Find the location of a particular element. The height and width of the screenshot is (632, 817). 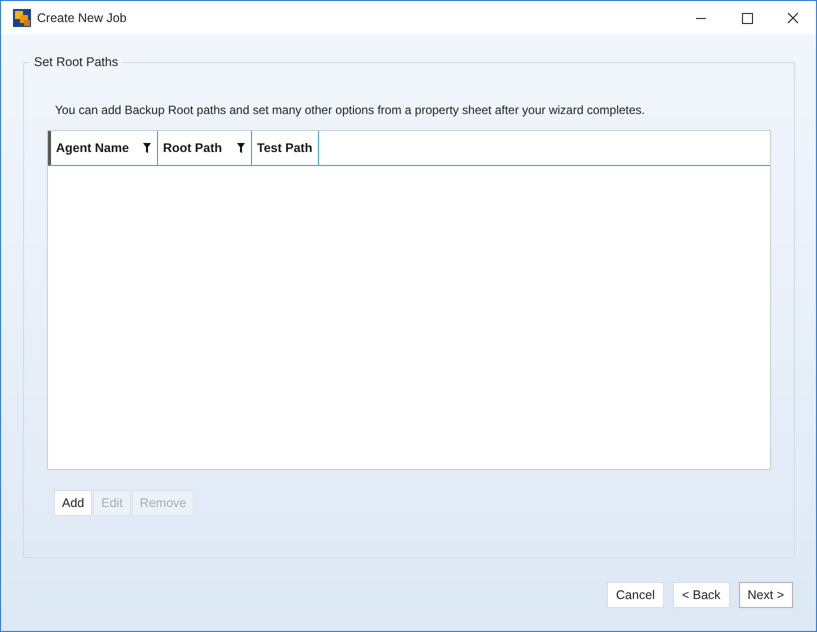

column-header: Root Path is located at coordinates (205, 148).